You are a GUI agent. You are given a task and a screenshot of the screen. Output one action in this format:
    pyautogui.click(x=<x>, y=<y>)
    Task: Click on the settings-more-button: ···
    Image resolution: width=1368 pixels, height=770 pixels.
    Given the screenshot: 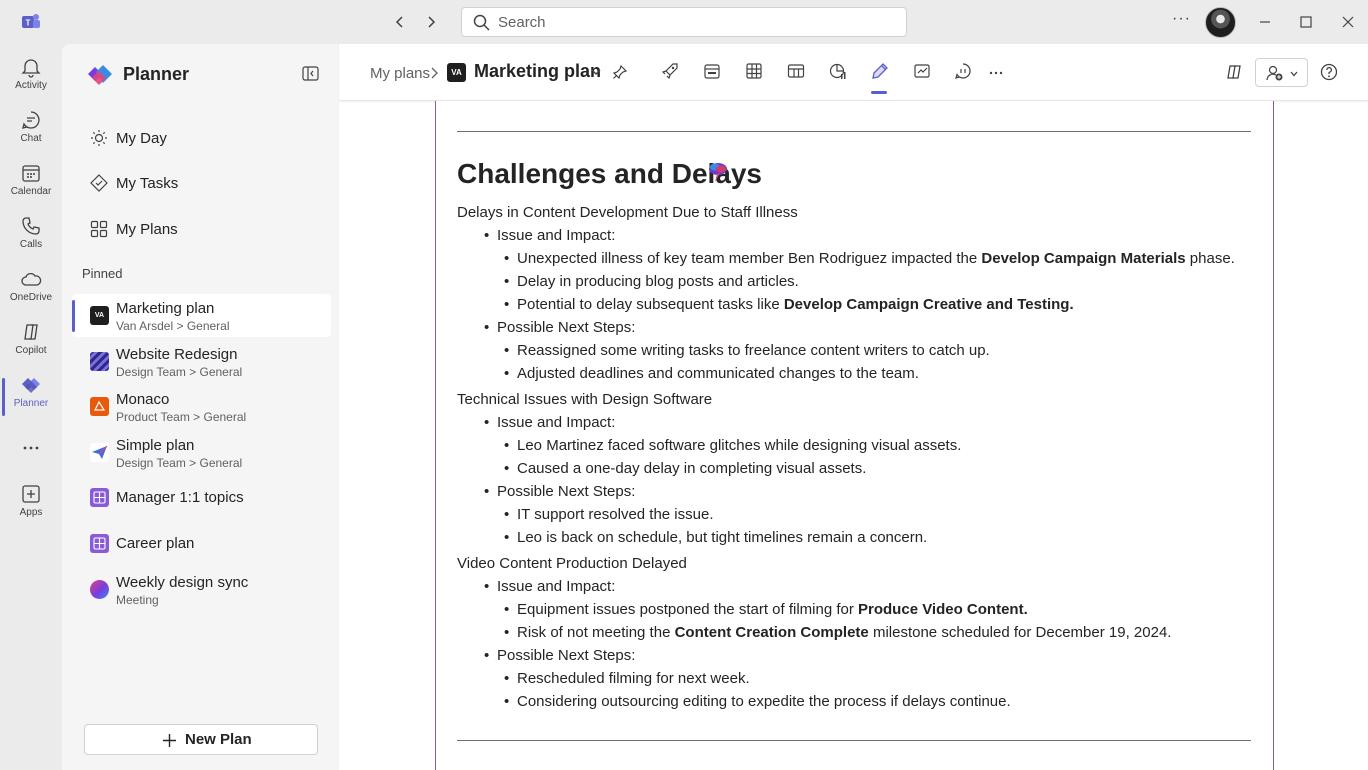 What is the action you would take?
    pyautogui.click(x=1181, y=19)
    